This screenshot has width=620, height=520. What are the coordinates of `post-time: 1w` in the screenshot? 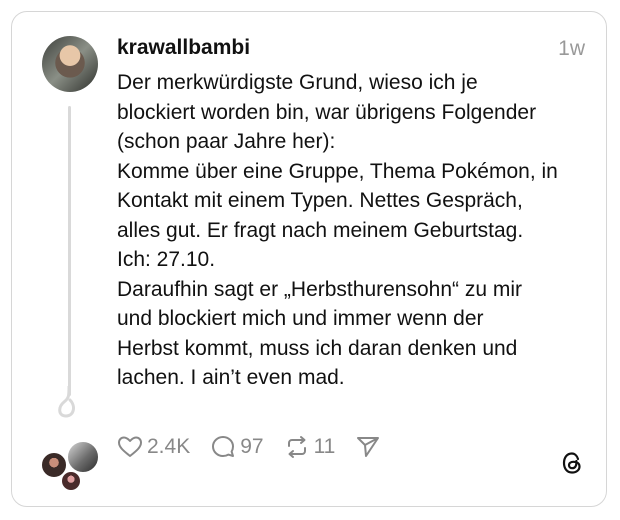 It's located at (571, 48).